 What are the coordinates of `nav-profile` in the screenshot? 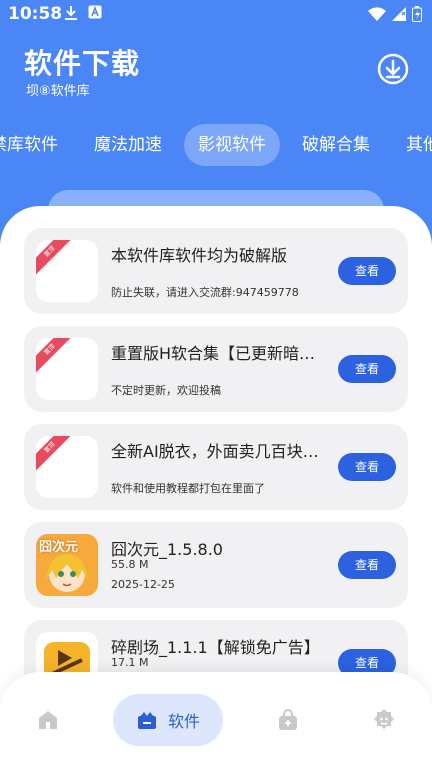 It's located at (384, 720).